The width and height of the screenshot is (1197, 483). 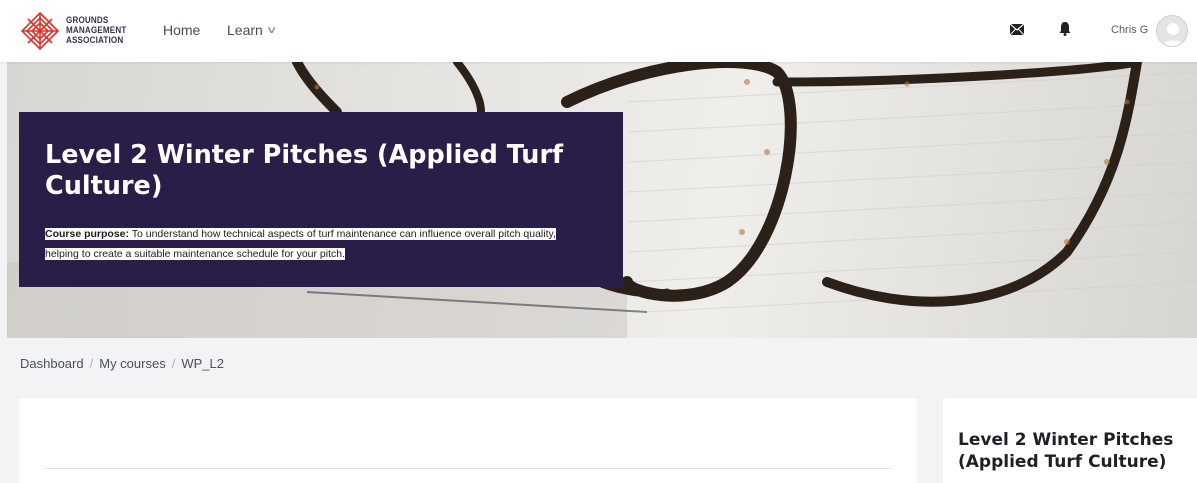 I want to click on logo-line-3: ASSOCIATION, so click(x=95, y=40).